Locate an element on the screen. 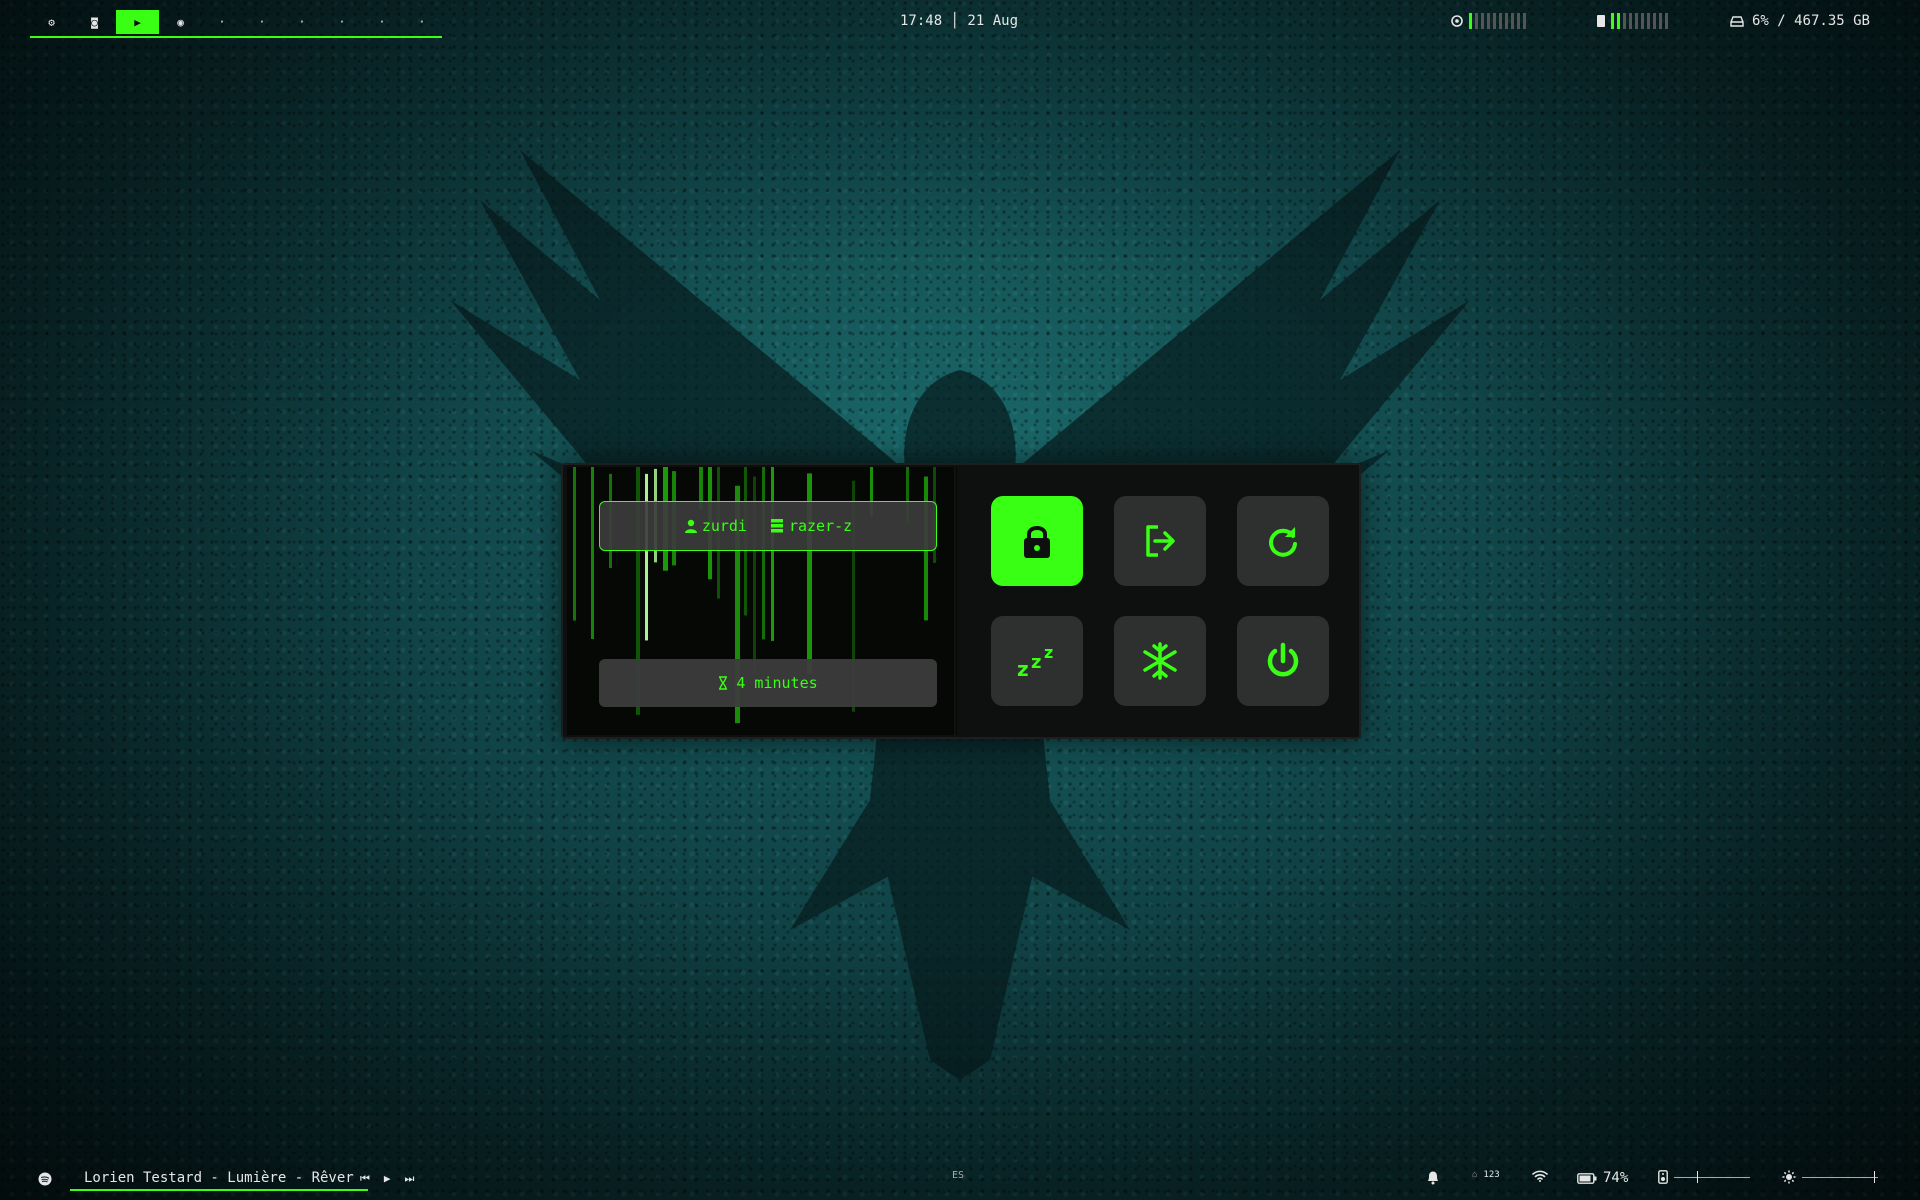  logout-icon is located at coordinates (1160, 541).